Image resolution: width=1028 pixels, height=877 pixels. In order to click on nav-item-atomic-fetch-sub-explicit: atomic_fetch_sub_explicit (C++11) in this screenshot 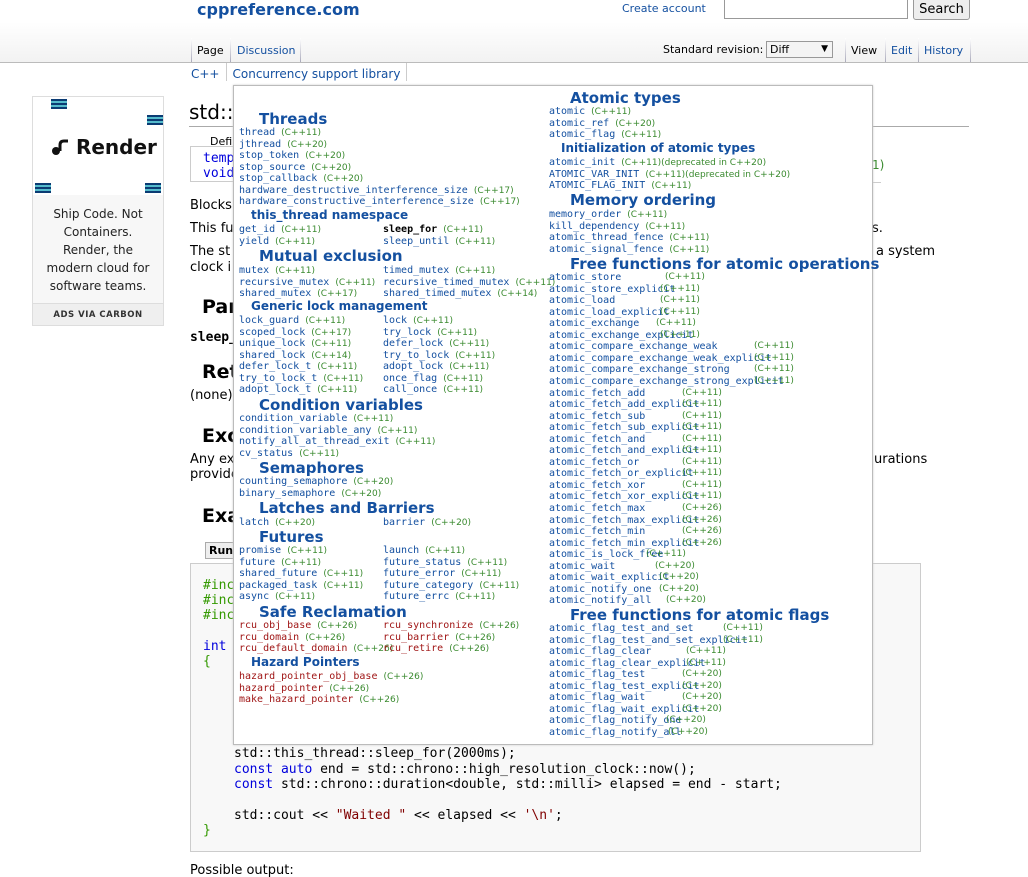, I will do `click(635, 427)`.